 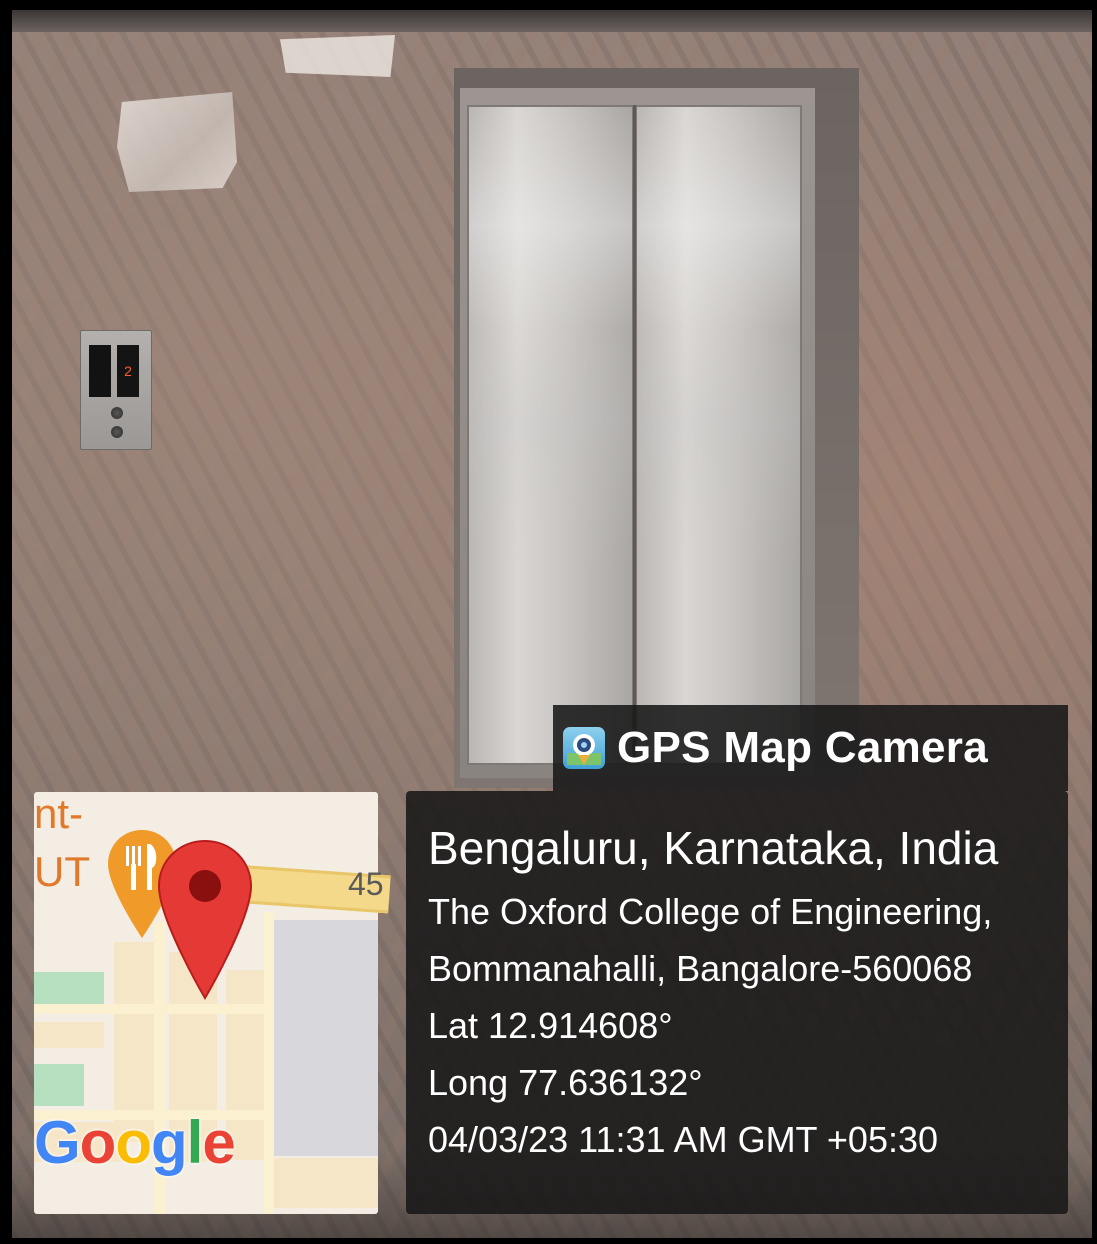 What do you see at coordinates (634, 435) in the screenshot?
I see `elevator-door-seam` at bounding box center [634, 435].